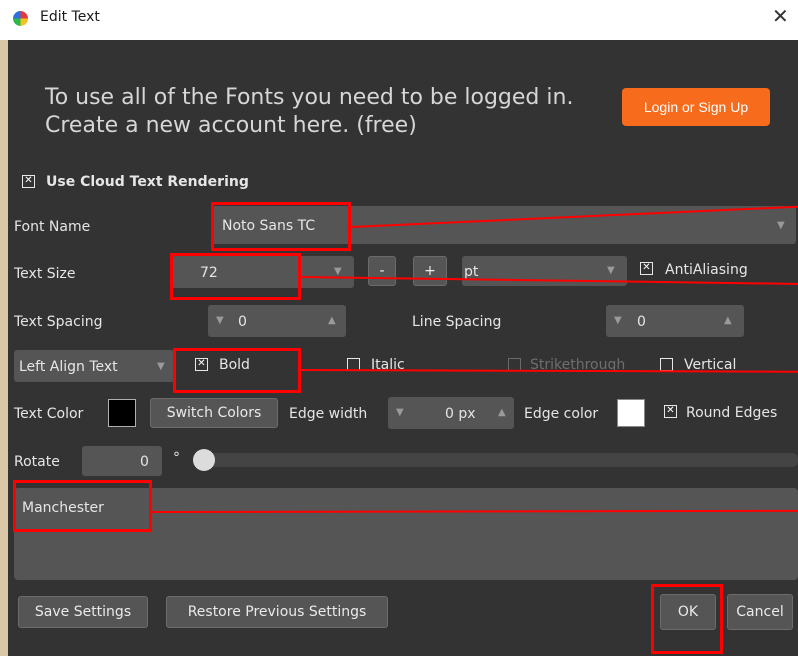 This screenshot has width=798, height=656. What do you see at coordinates (28, 181) in the screenshot?
I see `cloud-rendering-checkbox: ✕` at bounding box center [28, 181].